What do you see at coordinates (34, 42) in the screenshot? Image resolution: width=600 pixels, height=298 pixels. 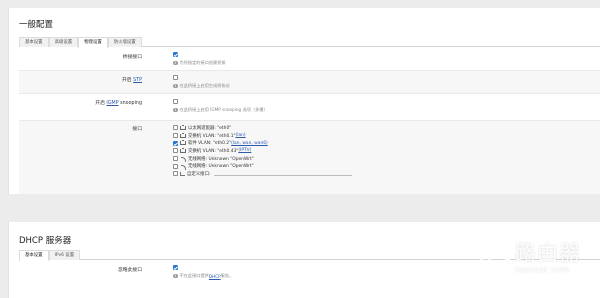 I see `tab-basic-settings: 基本设置` at bounding box center [34, 42].